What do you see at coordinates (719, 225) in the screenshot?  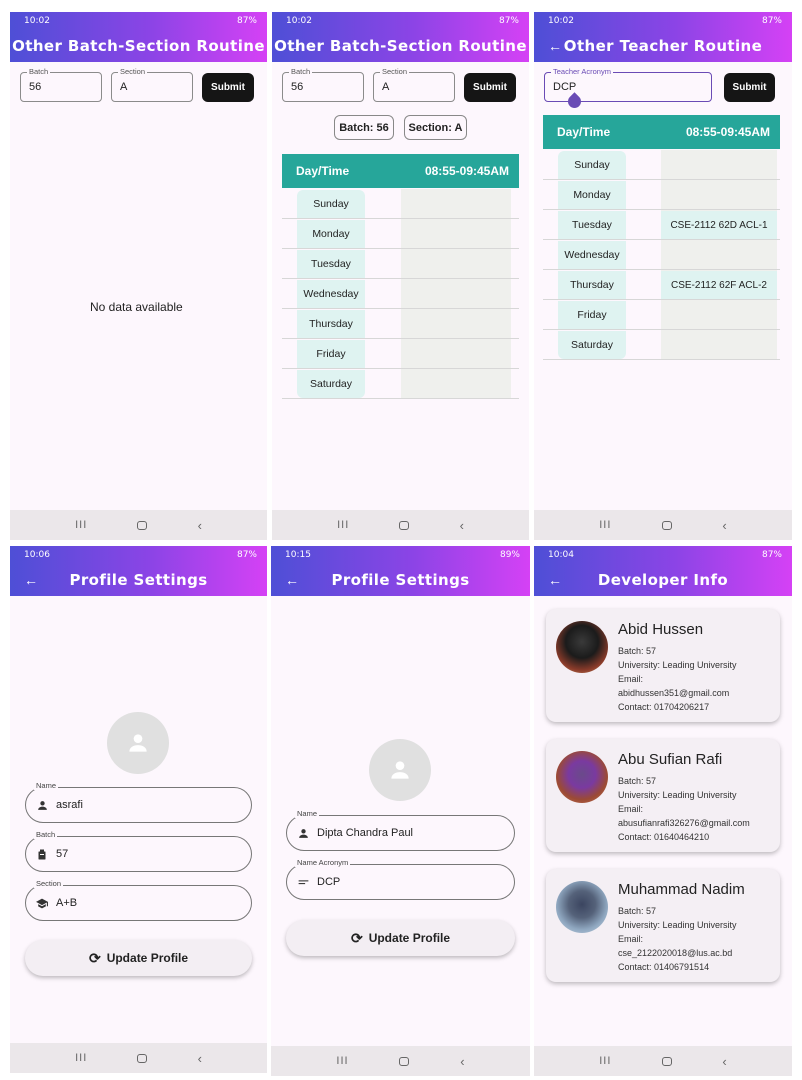 I see `slot-cell: CSE-2112 62D ACL-1` at bounding box center [719, 225].